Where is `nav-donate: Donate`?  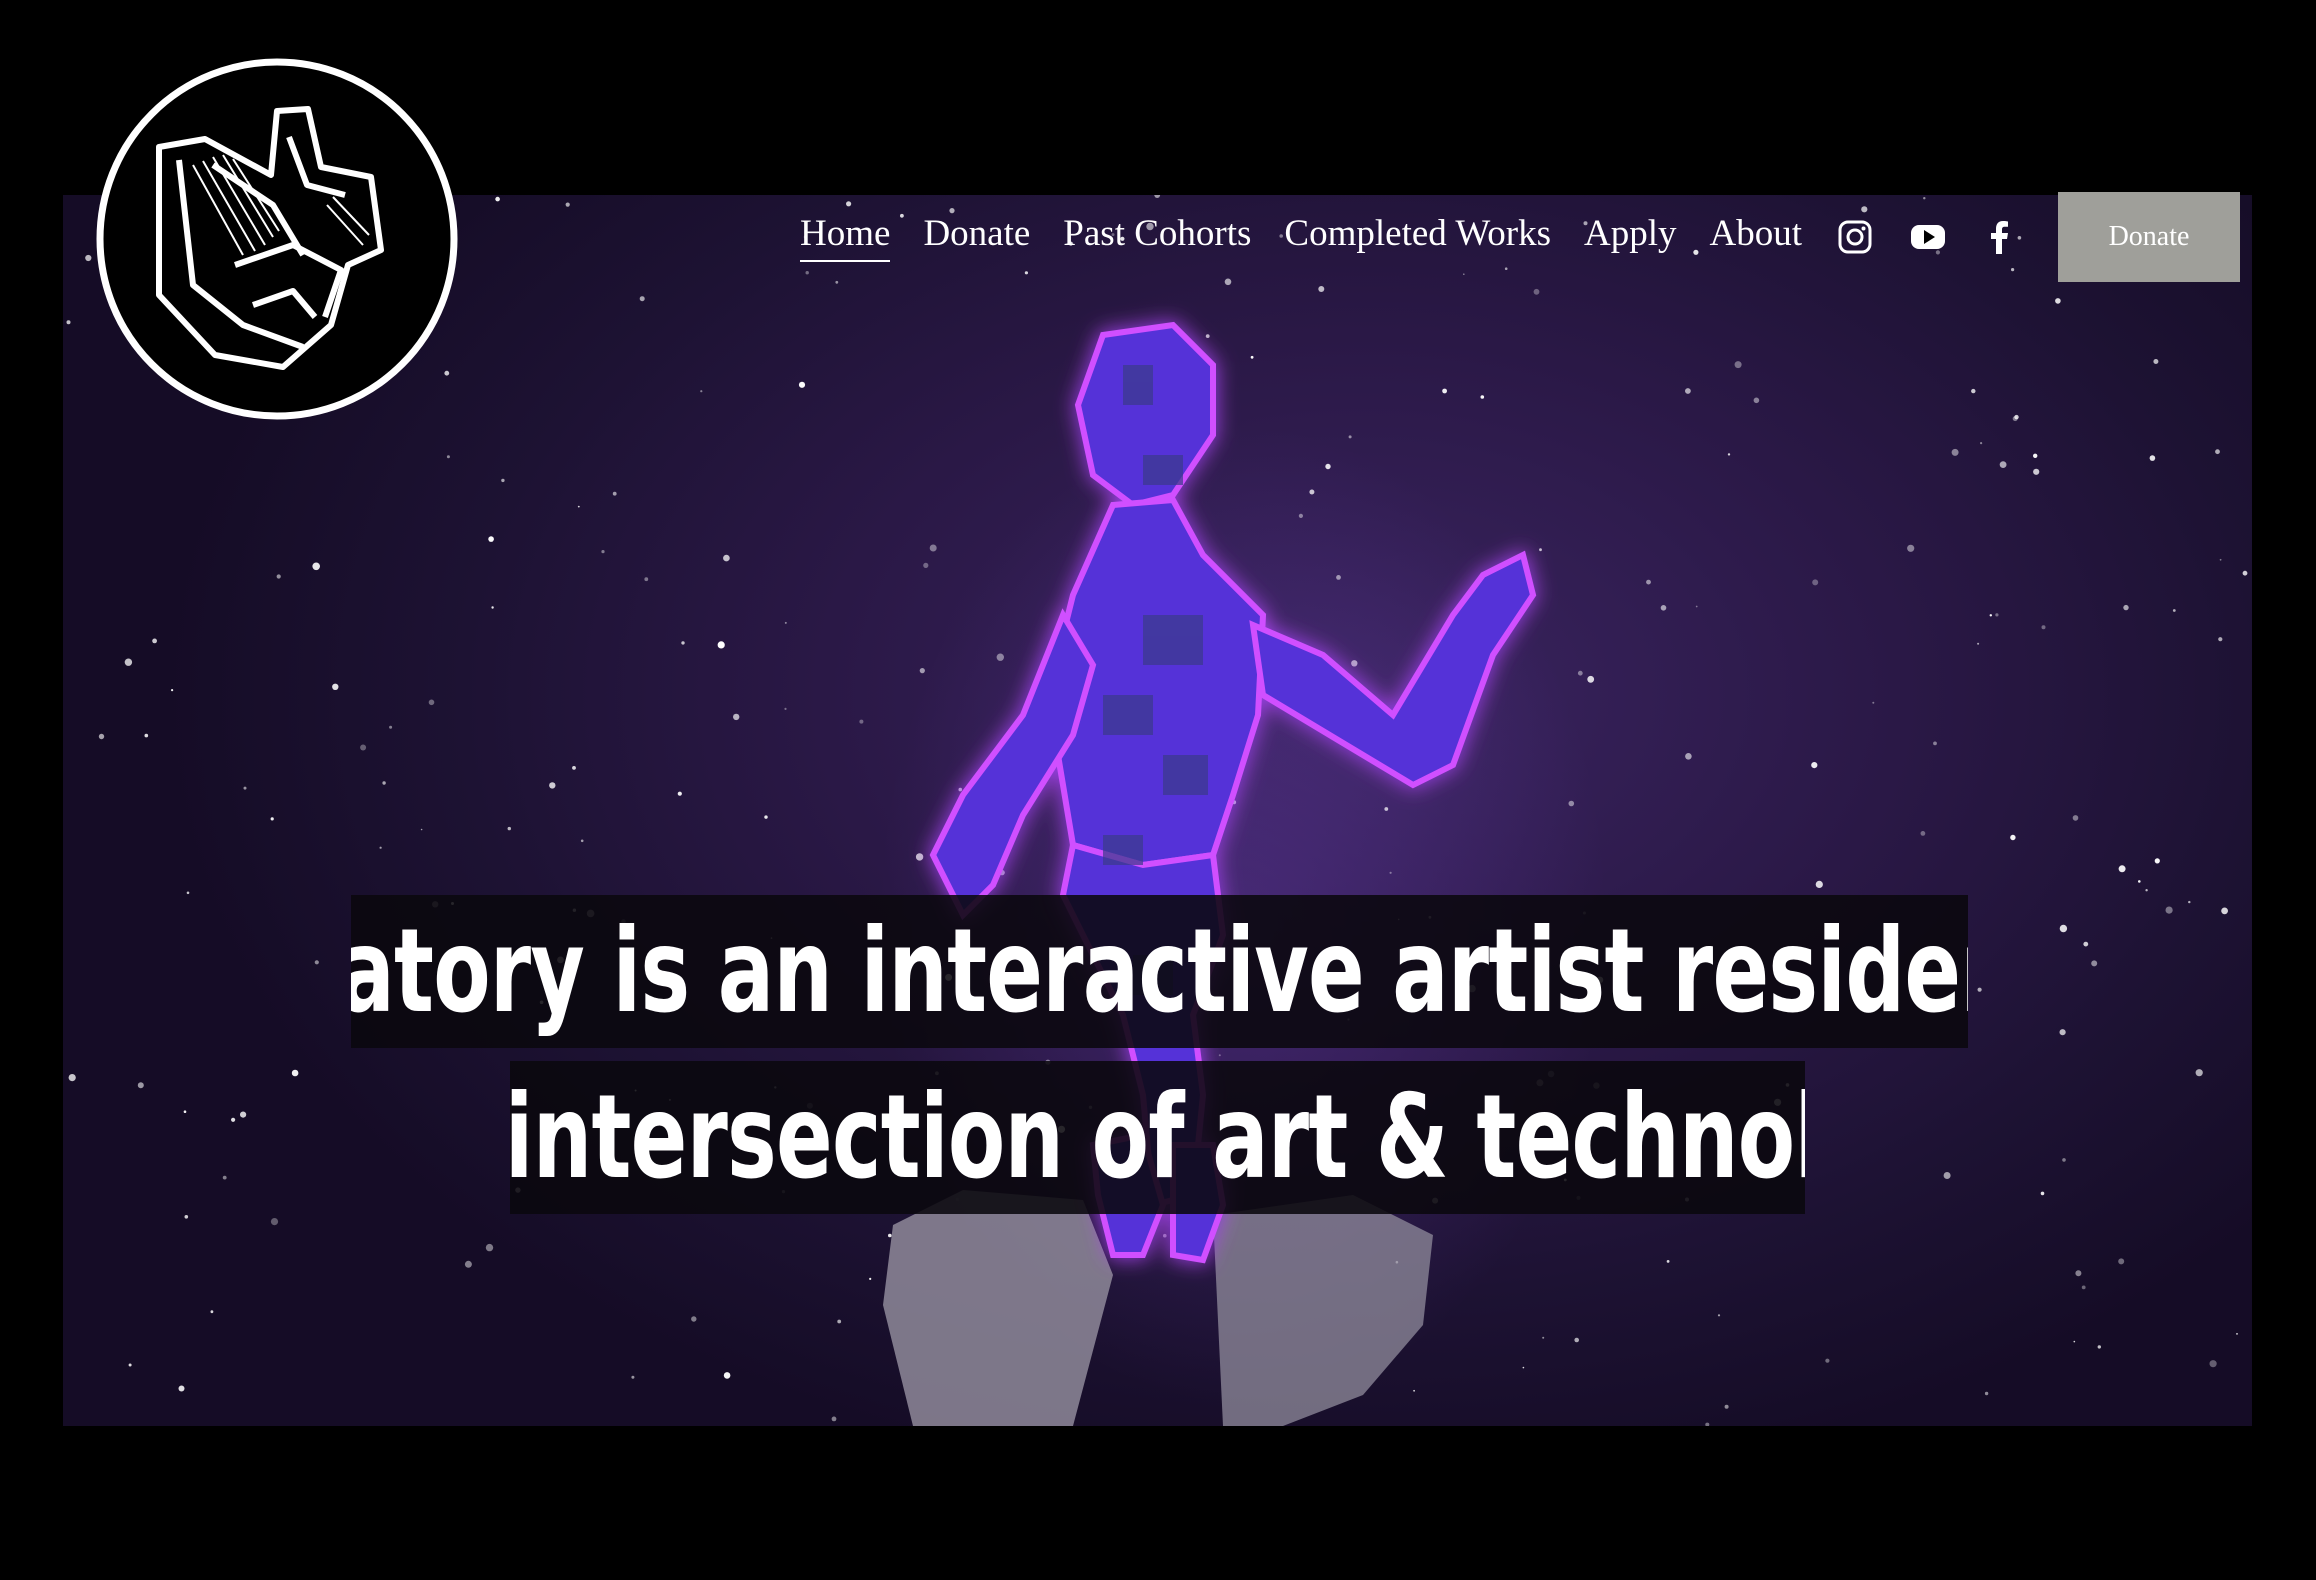 nav-donate: Donate is located at coordinates (976, 238).